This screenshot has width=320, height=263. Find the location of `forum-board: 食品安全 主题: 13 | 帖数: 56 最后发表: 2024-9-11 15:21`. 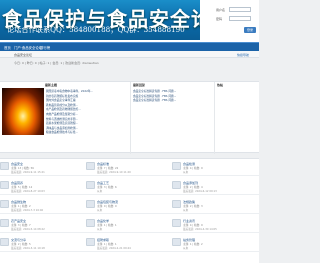

forum-board: 食品安全 主题: 13 | 帖数: 56 最后发表: 2024-9-11 15:21 is located at coordinates (43, 167).